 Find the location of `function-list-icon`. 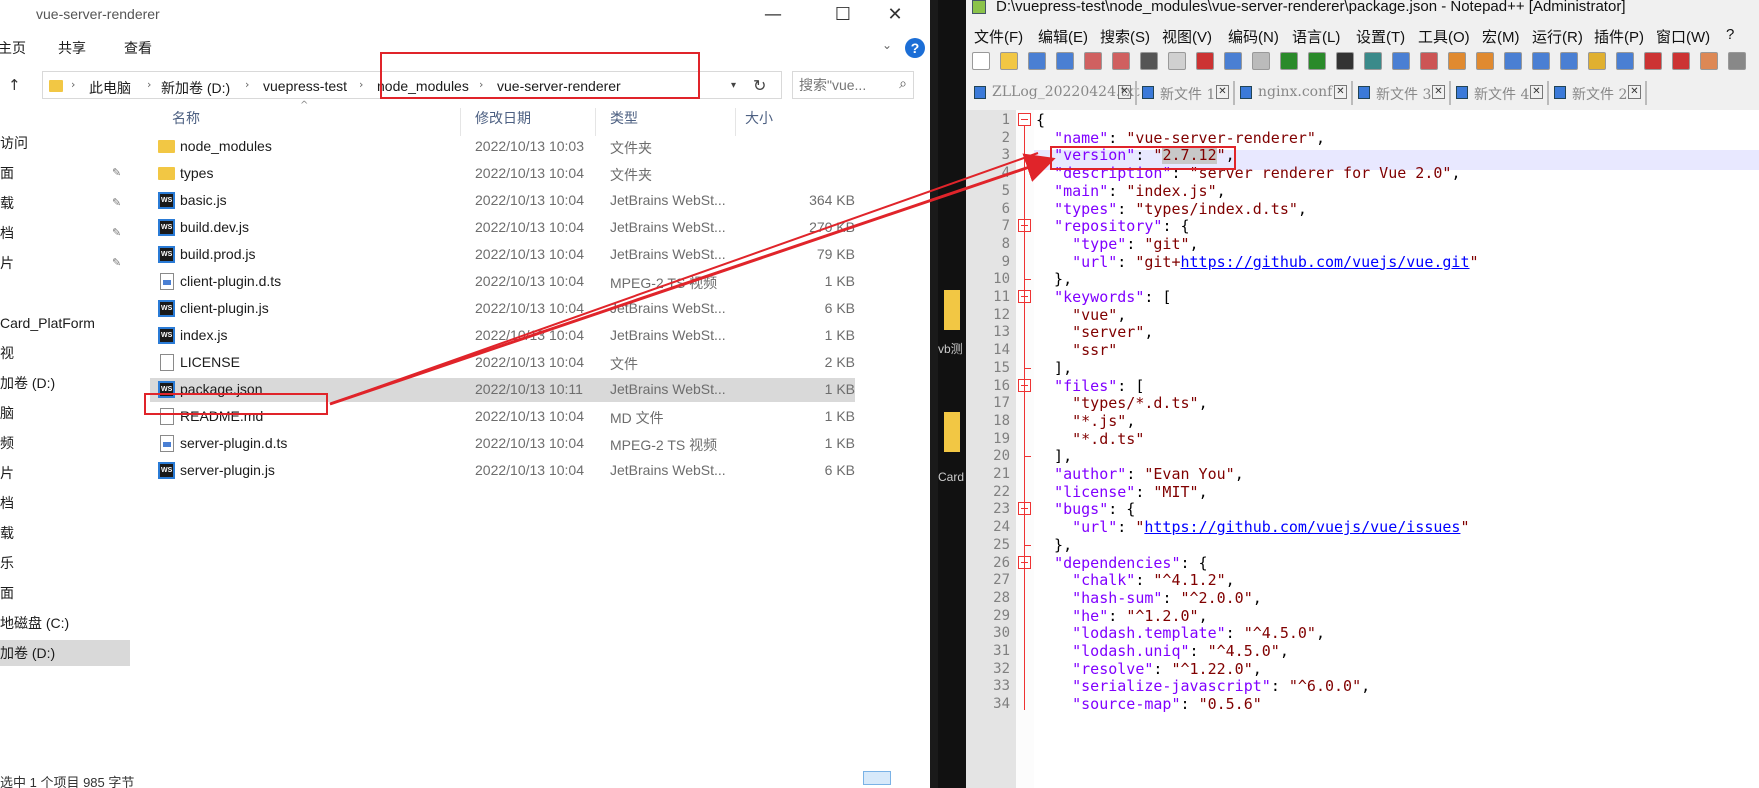

function-list-icon is located at coordinates (1653, 61).